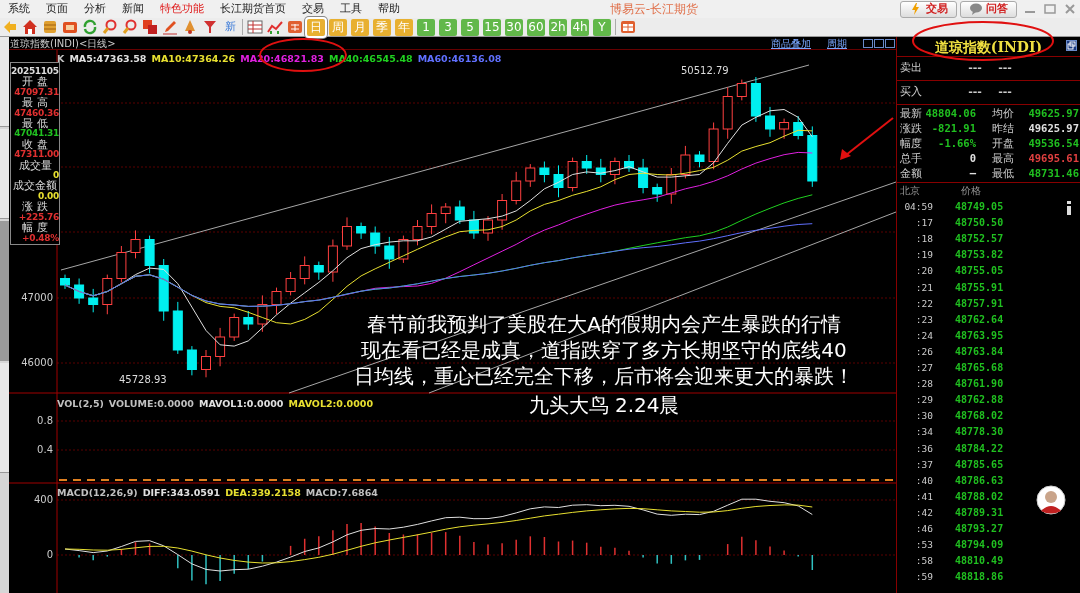  I want to click on tick-time: :34, so click(923, 432).